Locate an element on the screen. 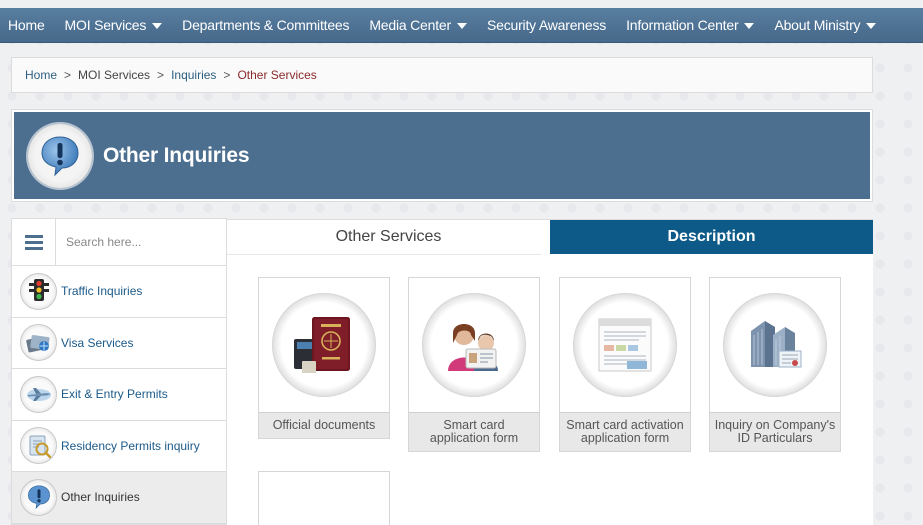  nav-media-center-label: Media Center is located at coordinates (410, 25).